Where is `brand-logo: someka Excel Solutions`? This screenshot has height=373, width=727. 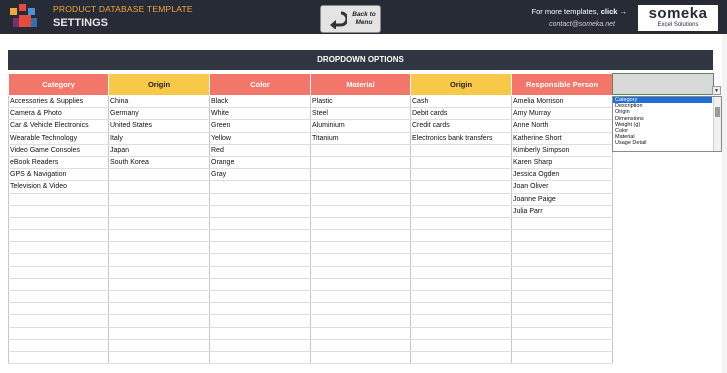
brand-logo: someka Excel Solutions is located at coordinates (678, 18).